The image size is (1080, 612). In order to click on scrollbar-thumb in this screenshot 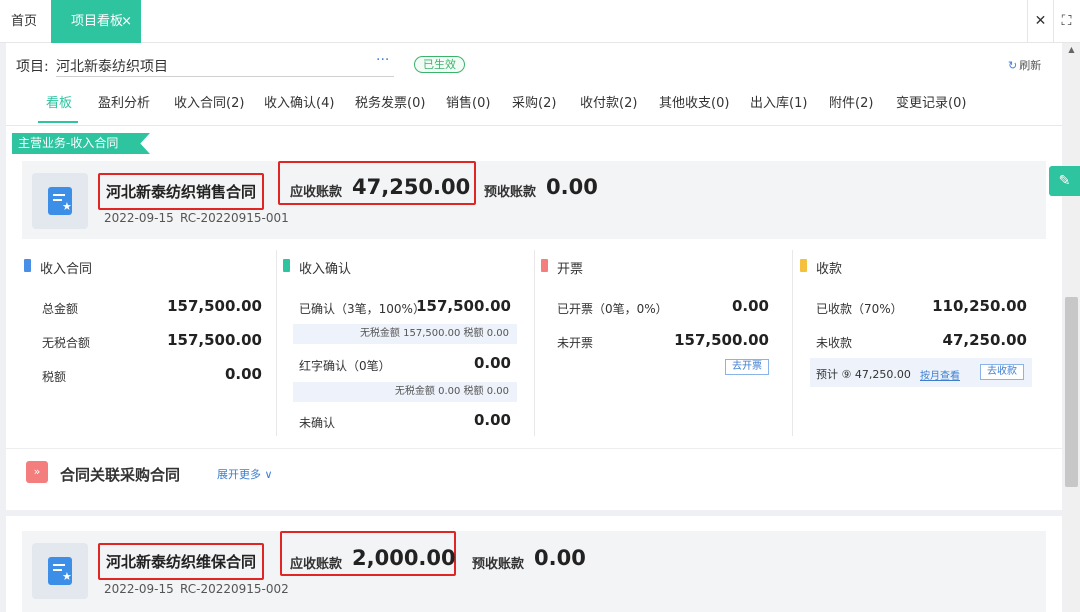, I will do `click(1071, 392)`.